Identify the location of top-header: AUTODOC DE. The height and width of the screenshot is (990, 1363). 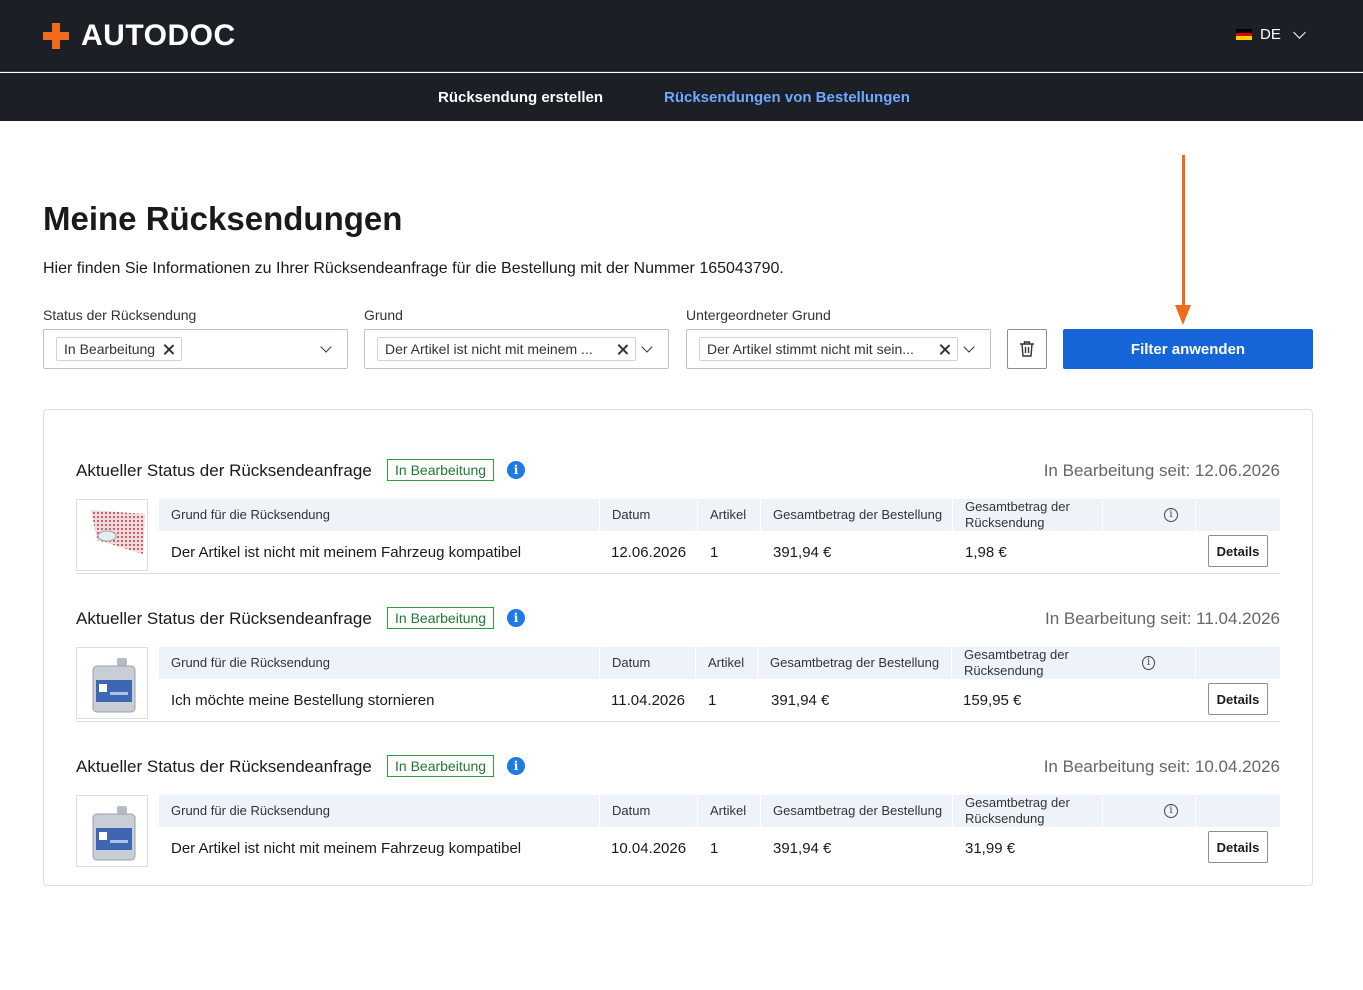
(681, 36).